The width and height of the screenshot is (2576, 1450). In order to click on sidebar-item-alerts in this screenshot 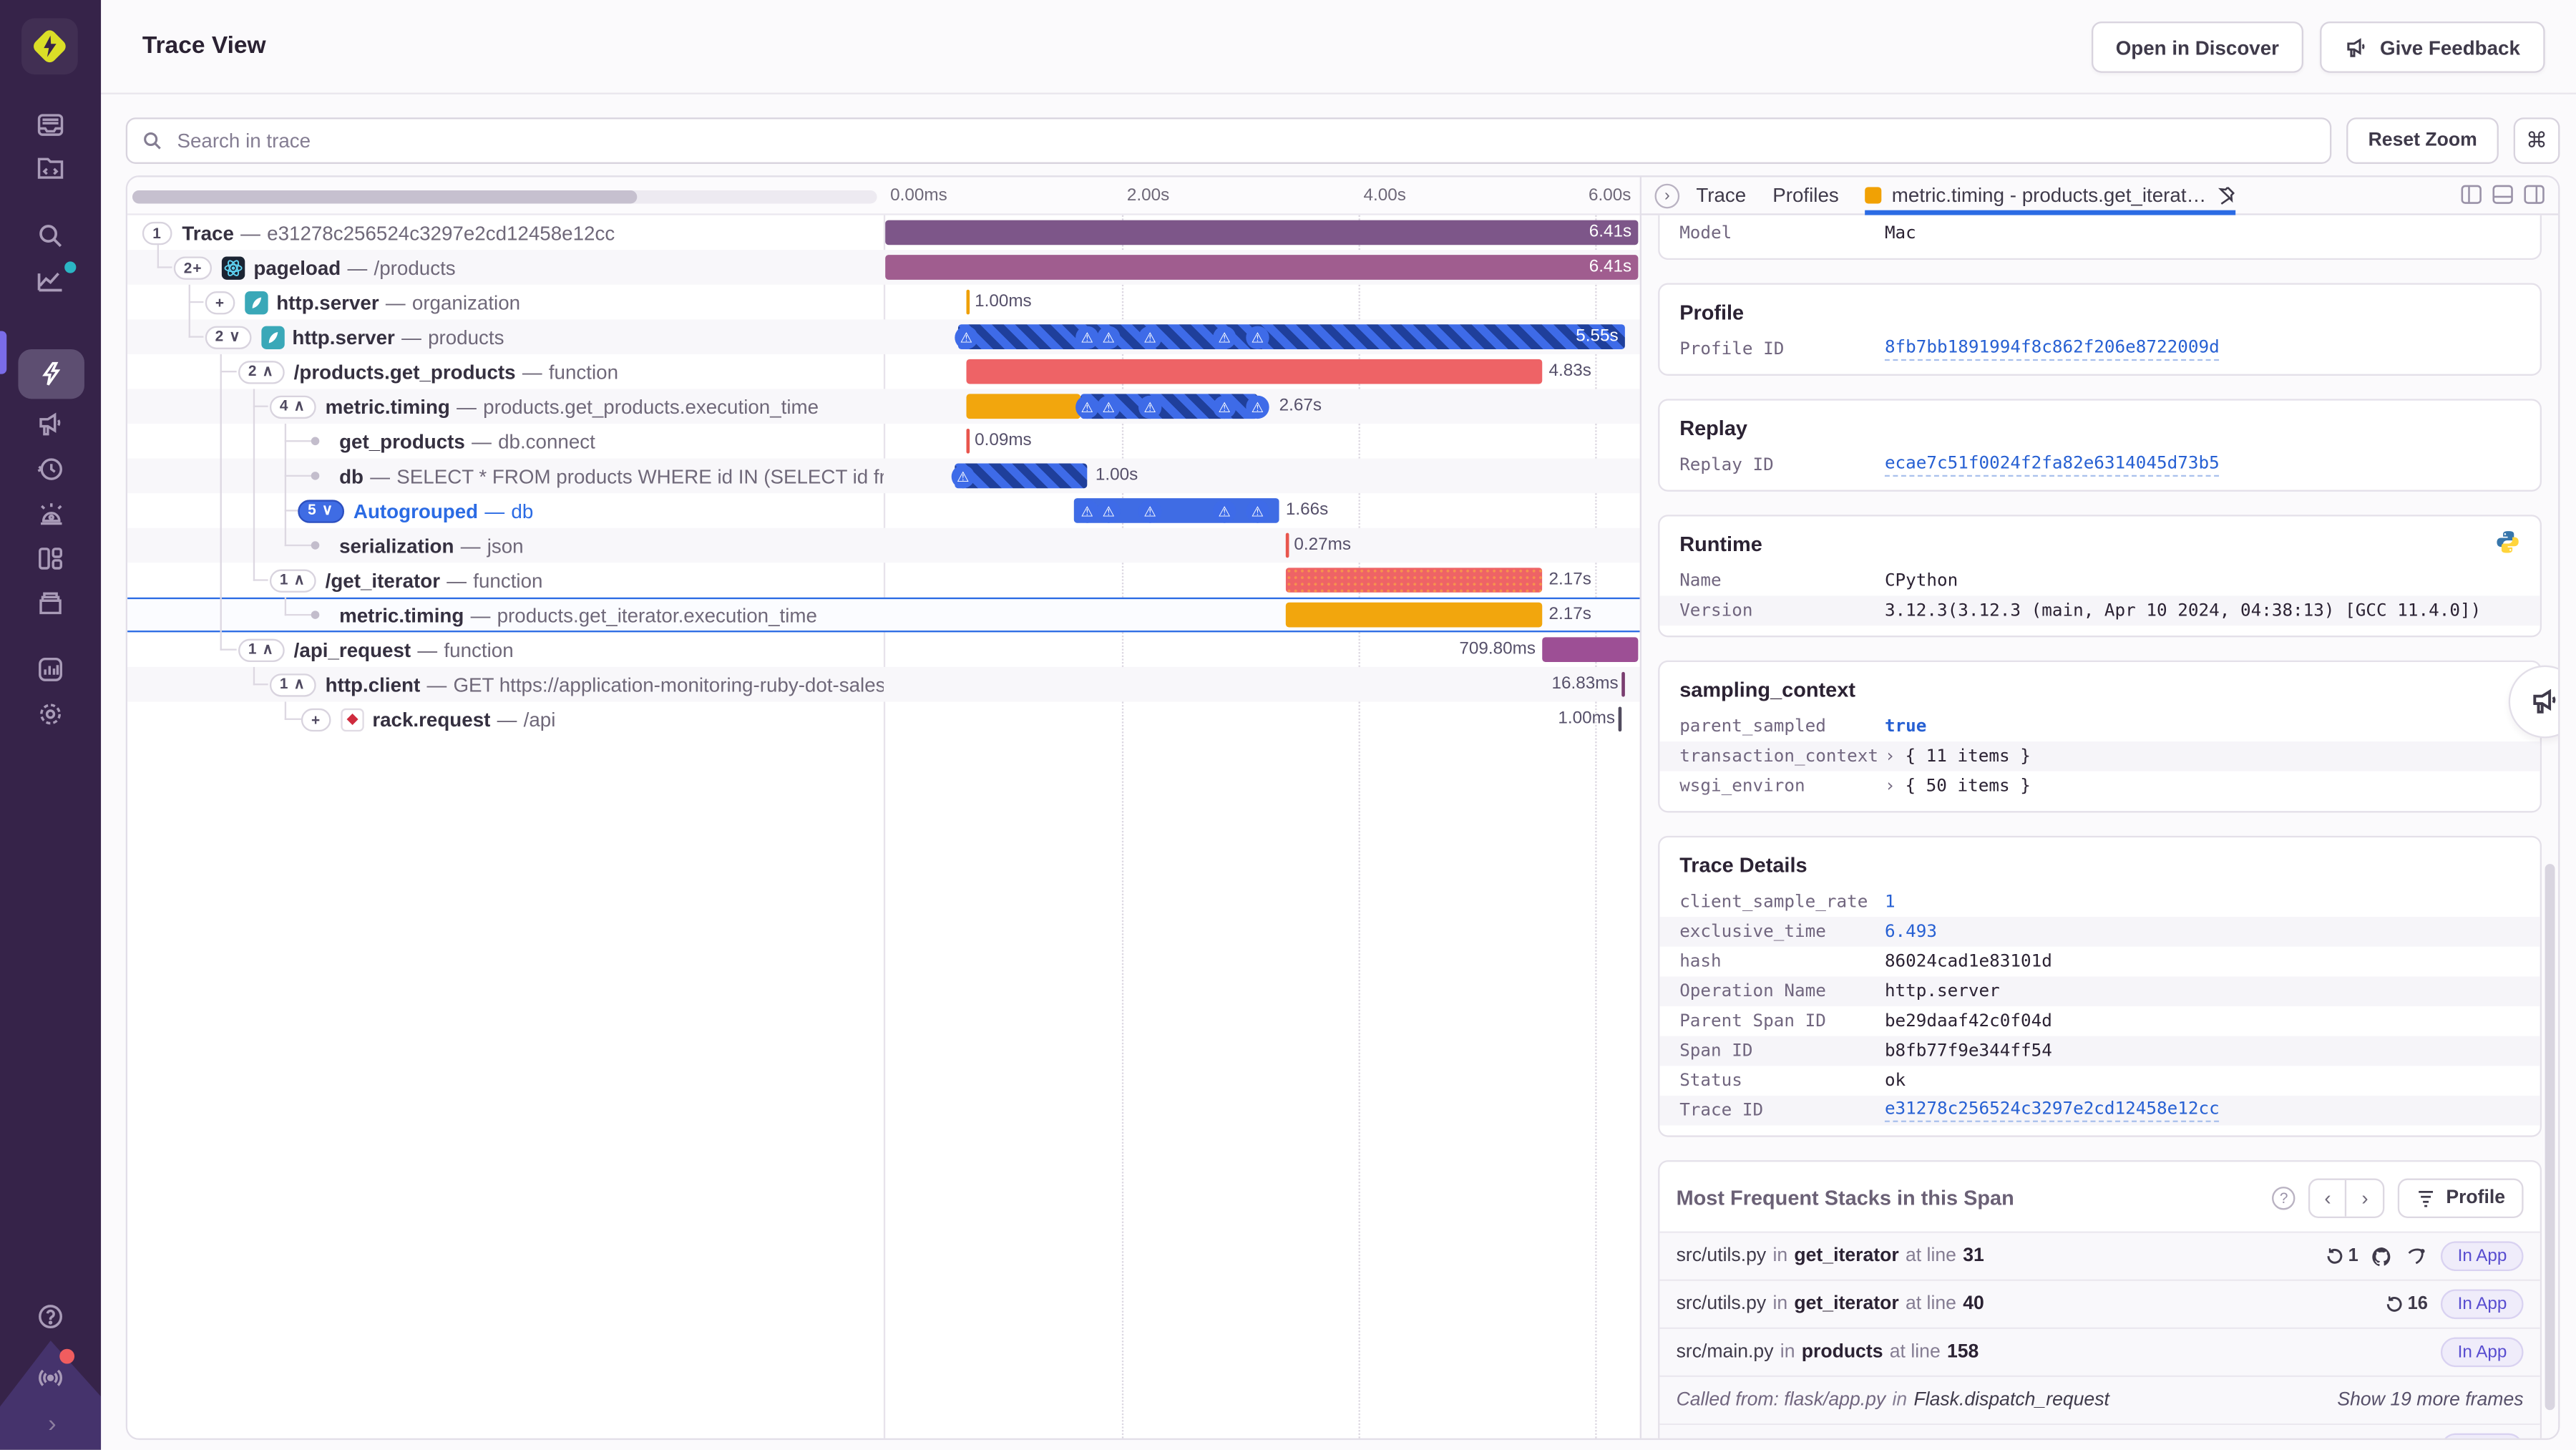, I will do `click(50, 514)`.